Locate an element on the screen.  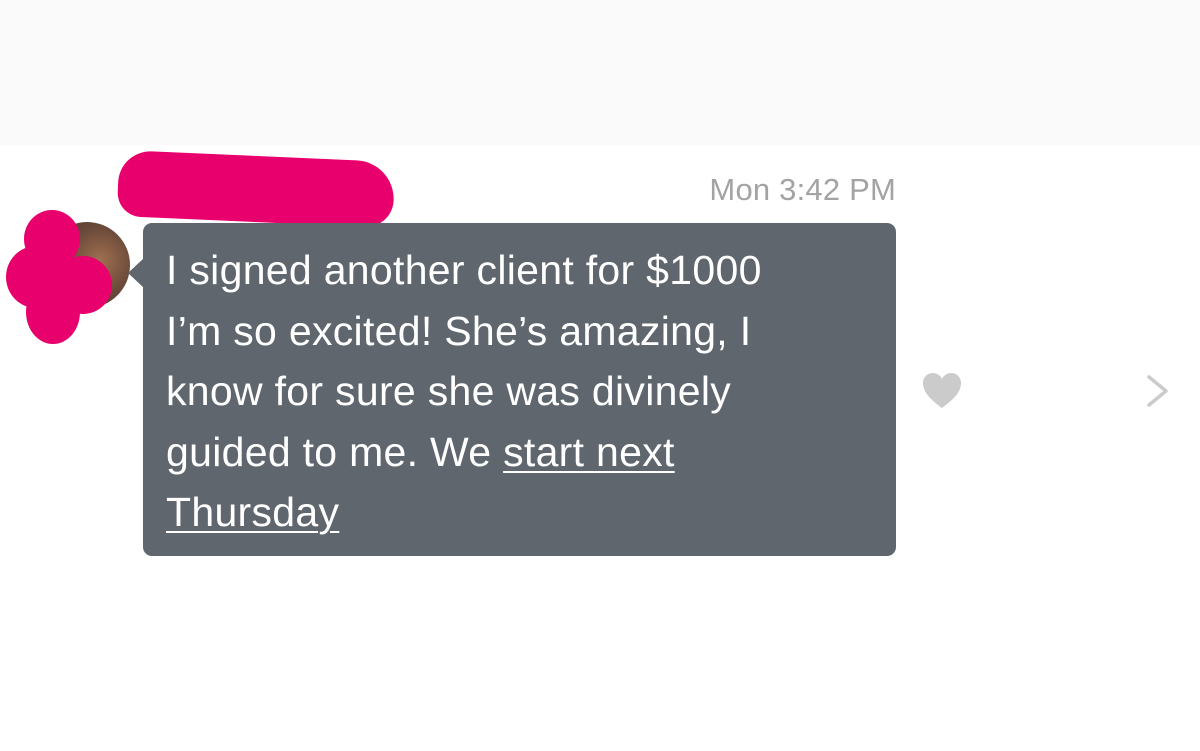
avatar-redaction-bottom is located at coordinates (53, 312).